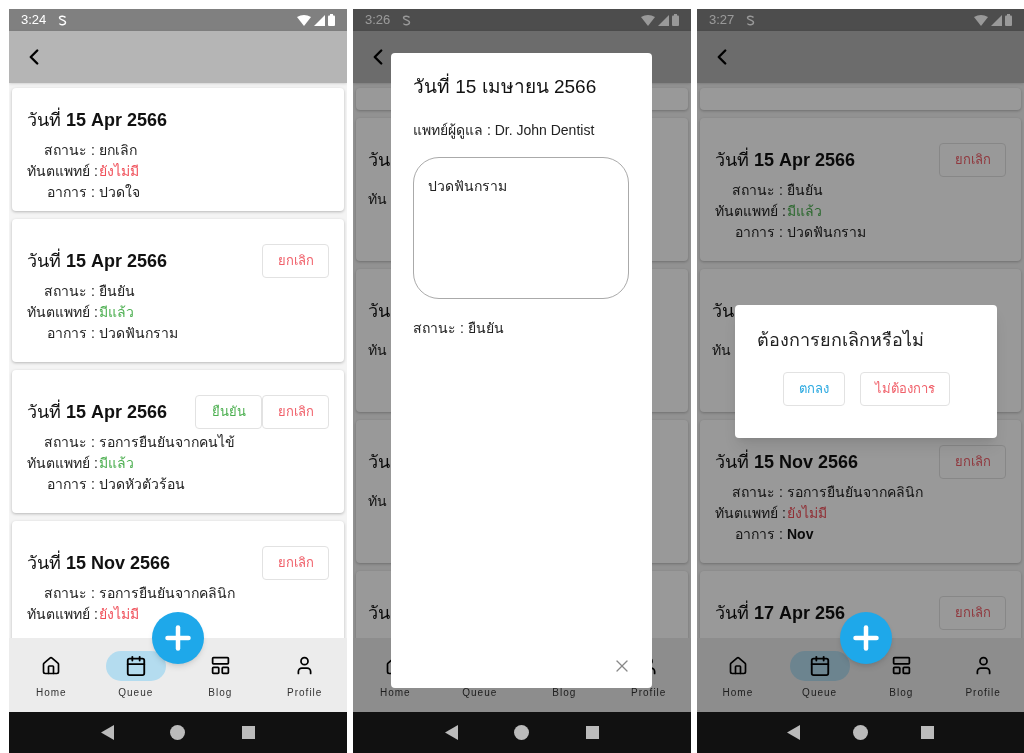  Describe the element at coordinates (504, 130) in the screenshot. I see `doctor-text: แพทย์ผู้ดูแล : Dr. John Dentist` at that location.